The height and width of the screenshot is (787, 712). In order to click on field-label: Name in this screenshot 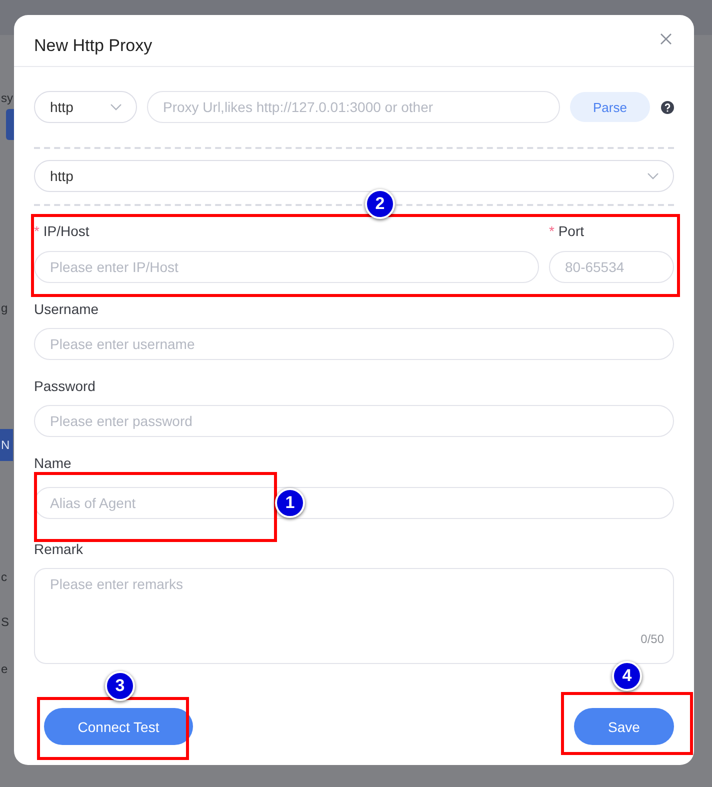, I will do `click(53, 463)`.